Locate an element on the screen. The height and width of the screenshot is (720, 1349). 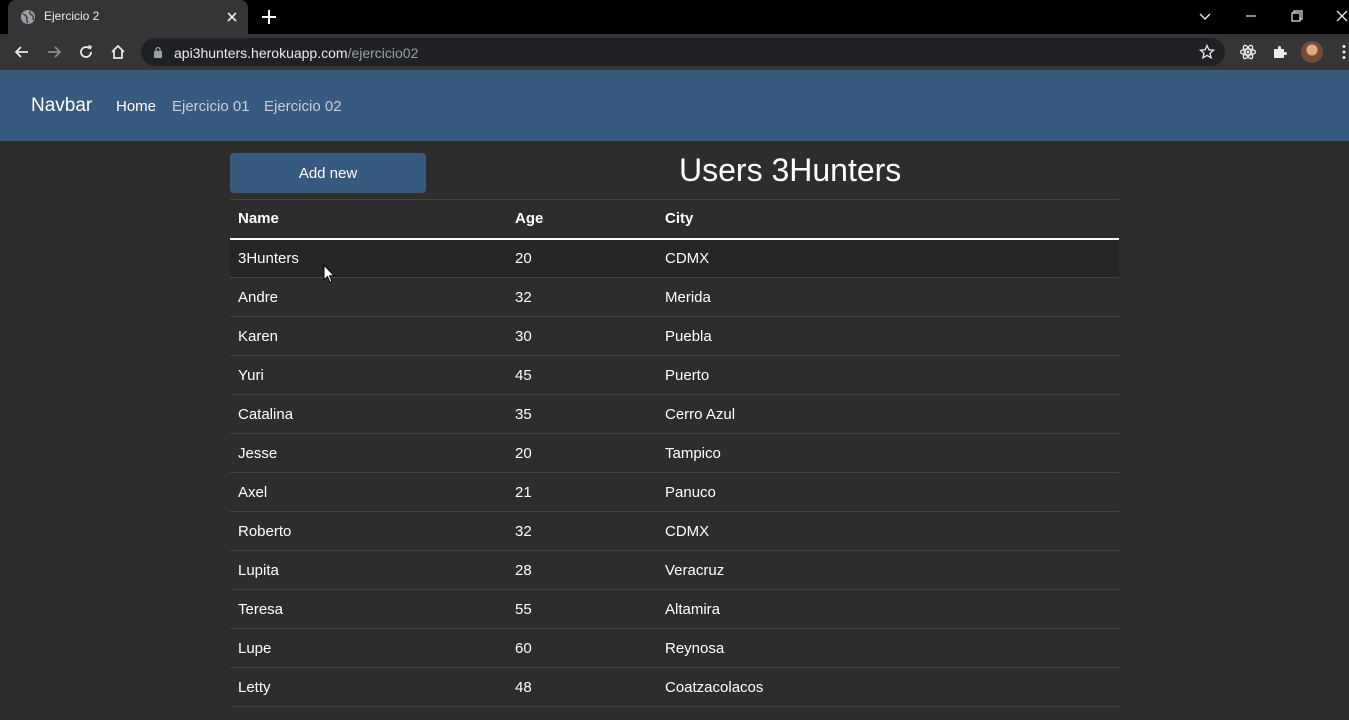
cell-city: Merida is located at coordinates (888, 297).